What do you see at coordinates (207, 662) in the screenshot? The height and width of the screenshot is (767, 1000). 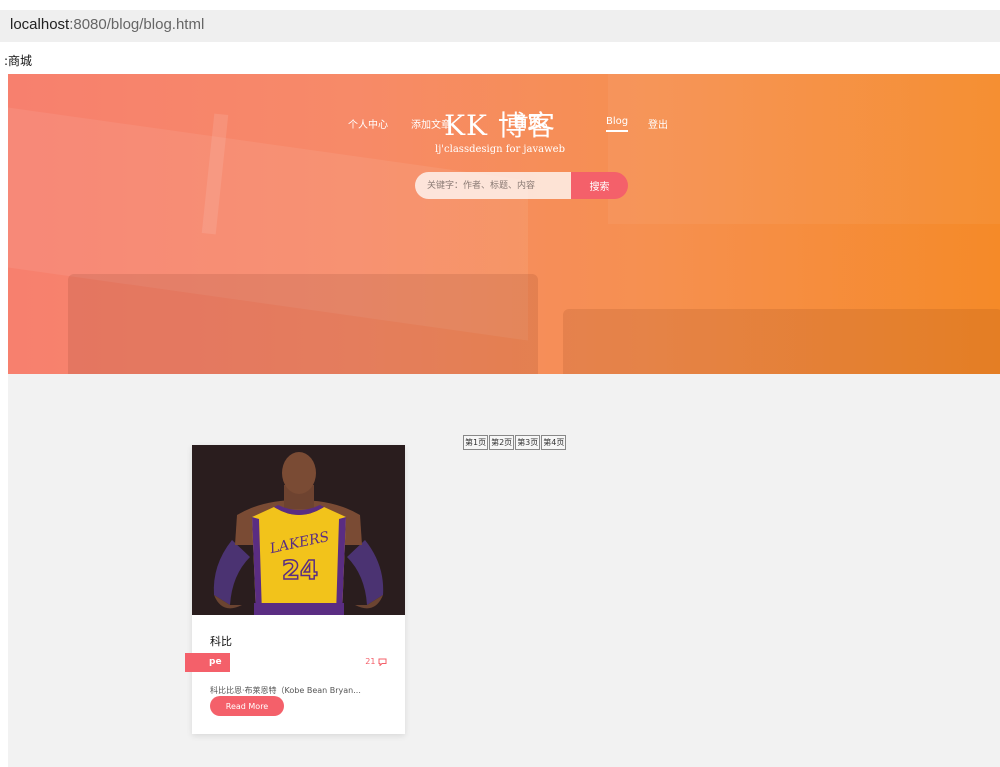 I see `post-tag: pe` at bounding box center [207, 662].